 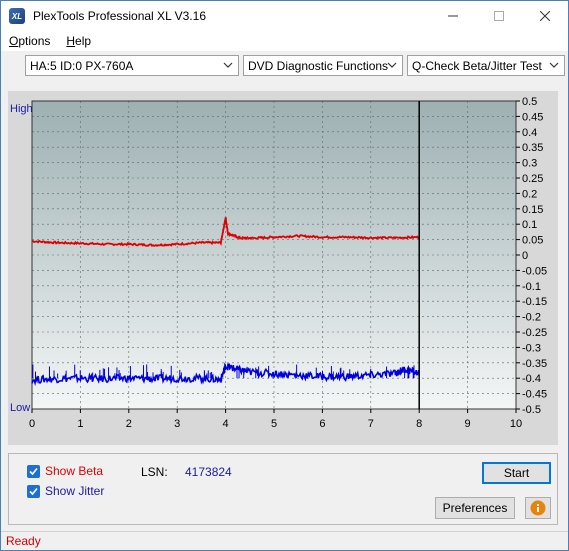 What do you see at coordinates (477, 65) in the screenshot?
I see `test-select-value: Q-Check Beta/Jitter Test` at bounding box center [477, 65].